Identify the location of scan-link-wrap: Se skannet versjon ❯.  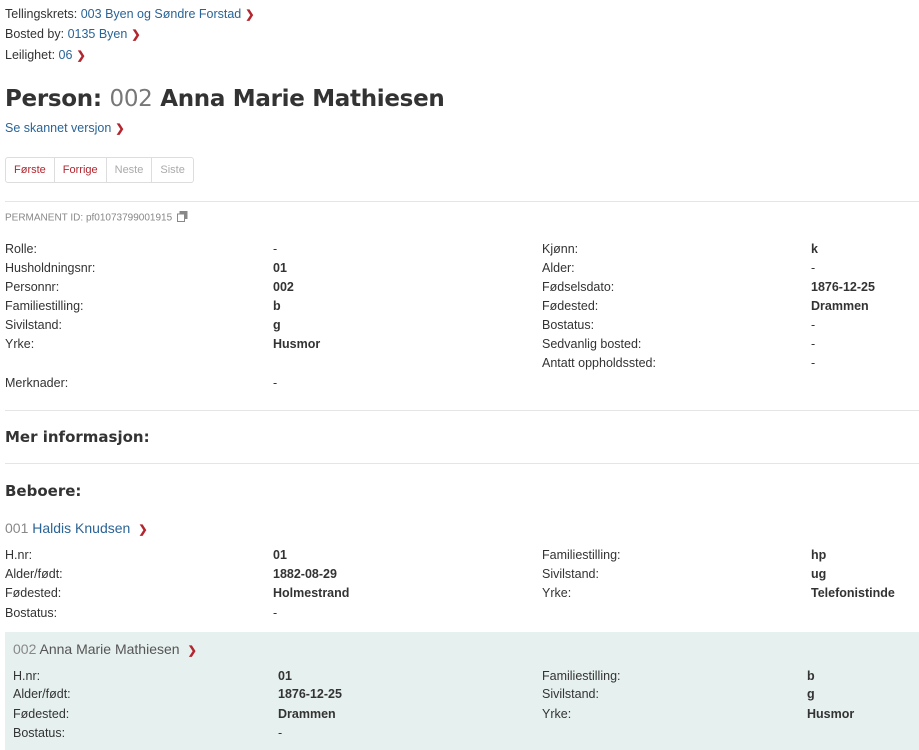
(65, 128).